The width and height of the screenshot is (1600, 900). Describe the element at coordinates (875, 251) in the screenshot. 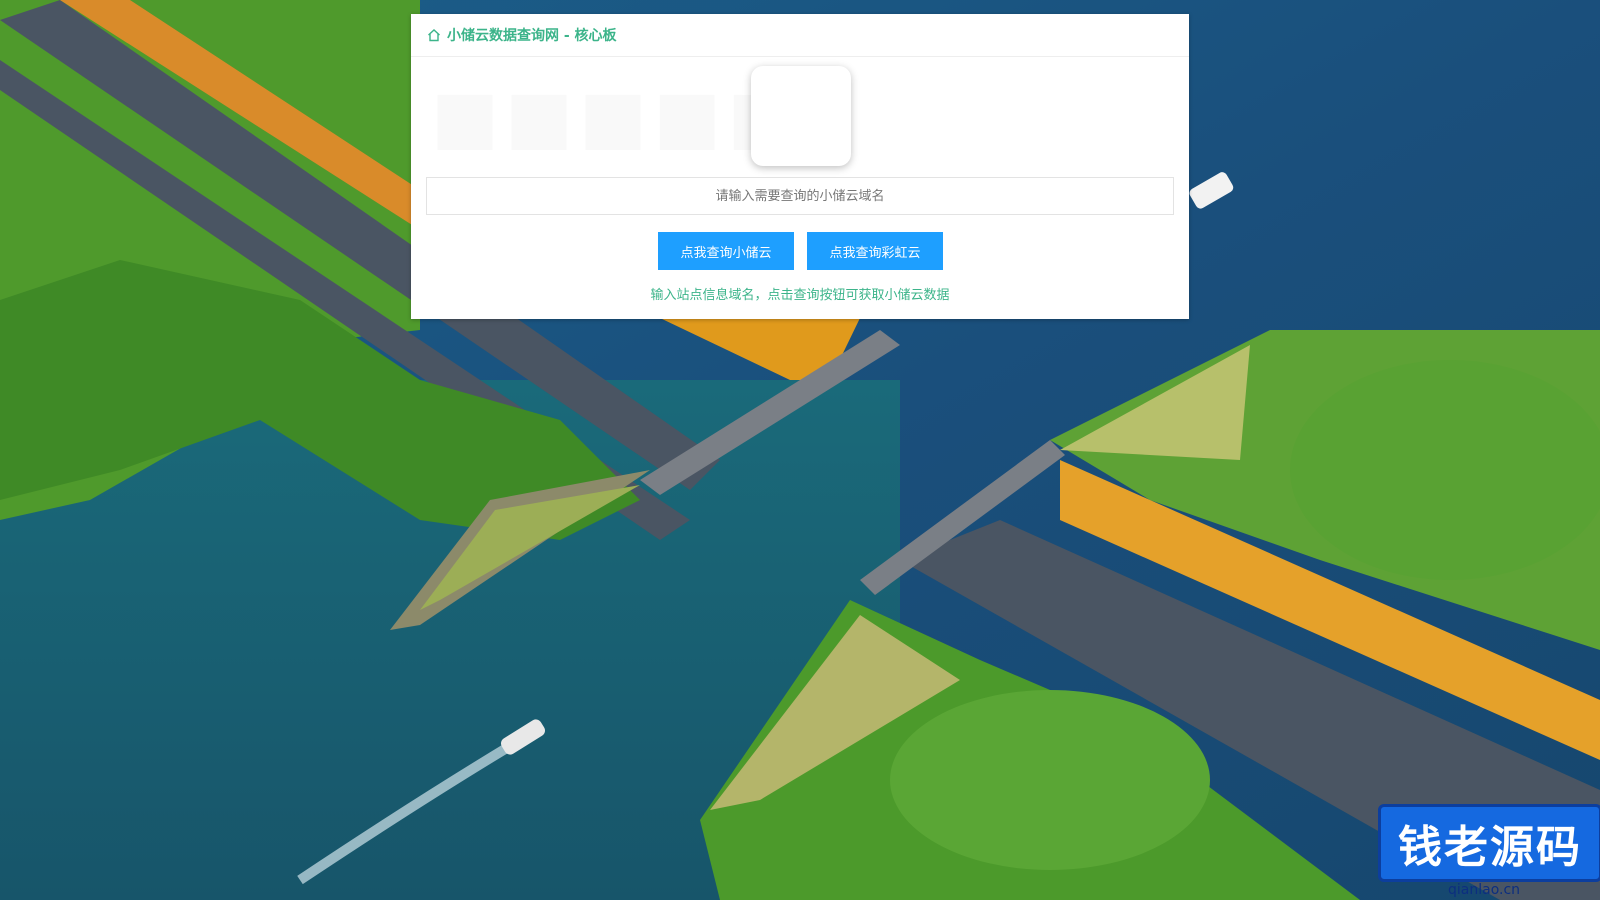

I see `query-caihongyun-button: 点我查询彩虹云` at that location.